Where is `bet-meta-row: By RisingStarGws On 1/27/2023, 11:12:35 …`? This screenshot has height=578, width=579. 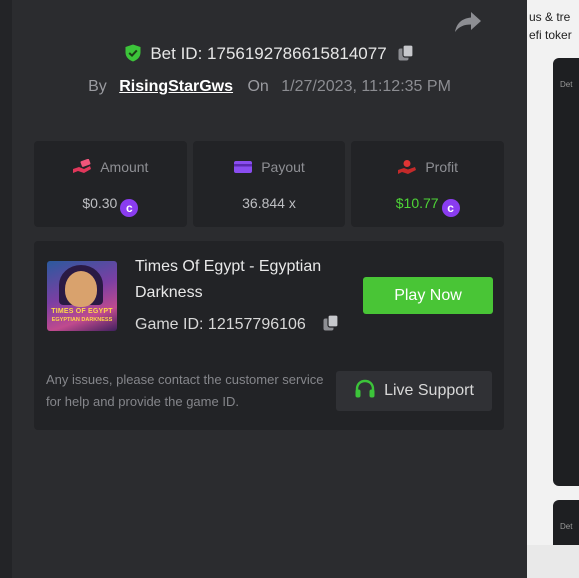
bet-meta-row: By RisingStarGws On 1/27/2023, 11:12:35 … is located at coordinates (269, 87).